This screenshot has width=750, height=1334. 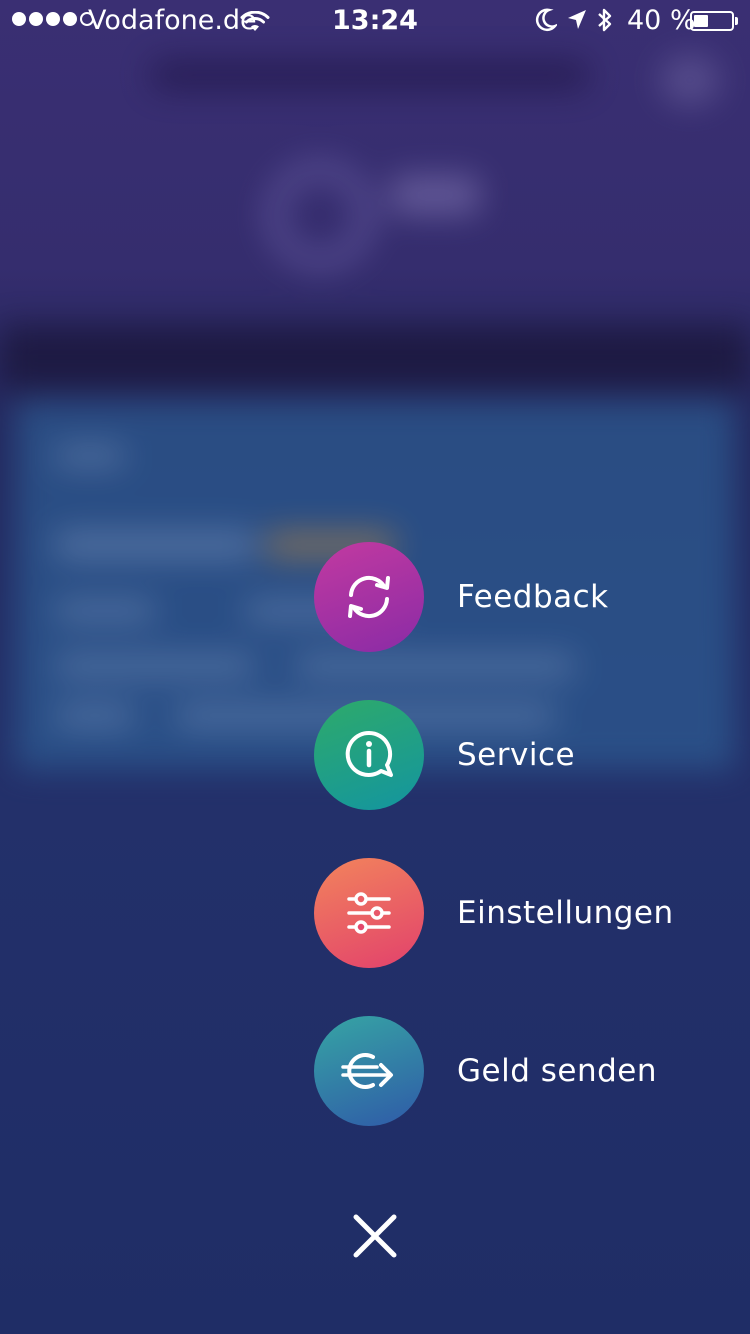 I want to click on feedback-button, so click(x=369, y=597).